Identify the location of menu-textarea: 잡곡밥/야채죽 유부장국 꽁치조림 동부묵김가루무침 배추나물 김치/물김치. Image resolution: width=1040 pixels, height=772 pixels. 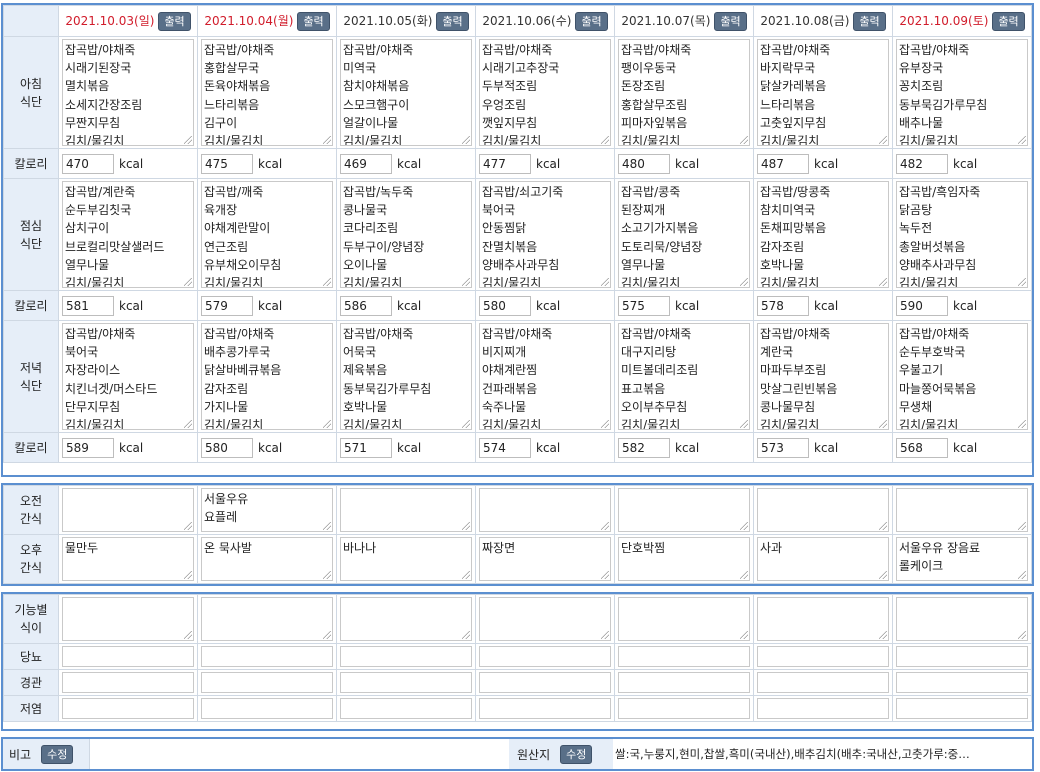
(962, 92).